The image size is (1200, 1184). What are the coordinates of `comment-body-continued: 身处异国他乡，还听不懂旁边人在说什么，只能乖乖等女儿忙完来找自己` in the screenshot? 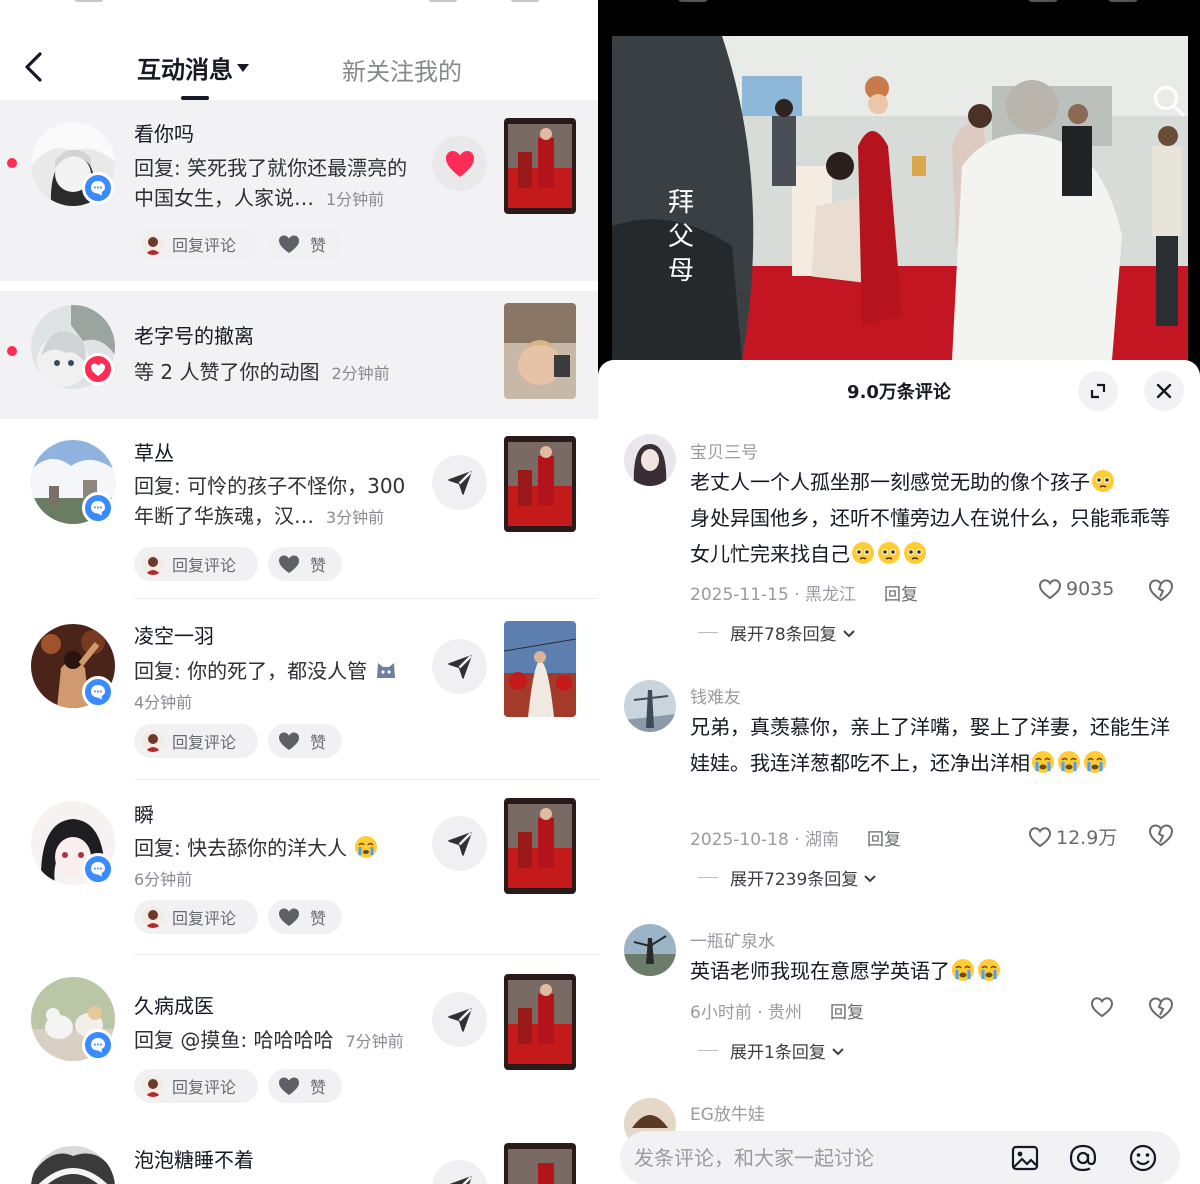 It's located at (930, 536).